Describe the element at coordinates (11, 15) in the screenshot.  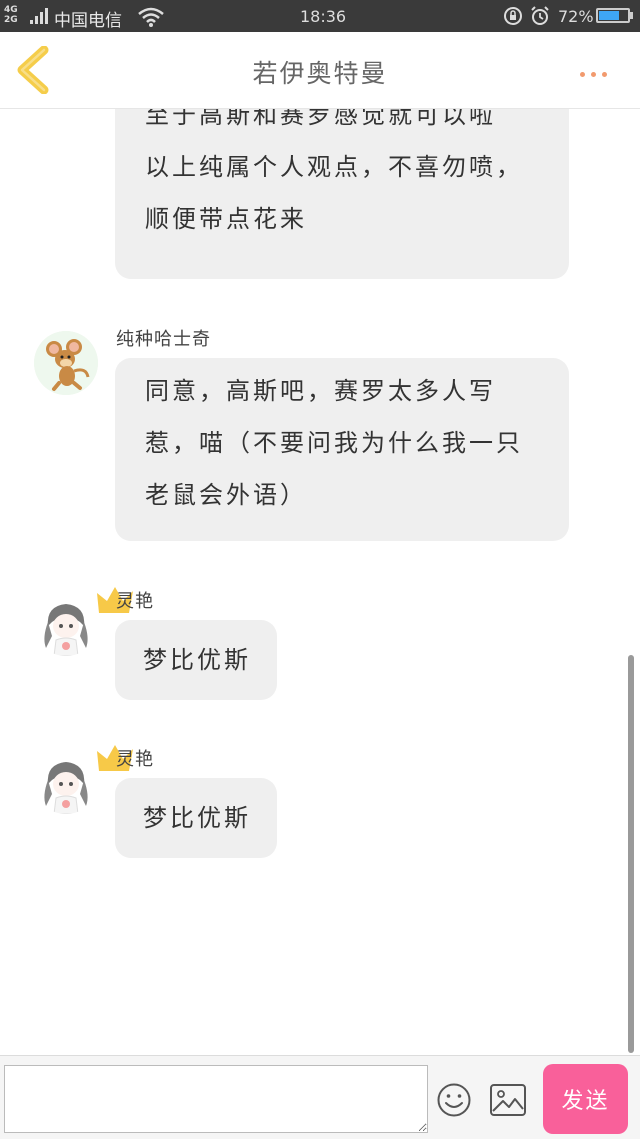
I see `network-type: 4G 2G` at that location.